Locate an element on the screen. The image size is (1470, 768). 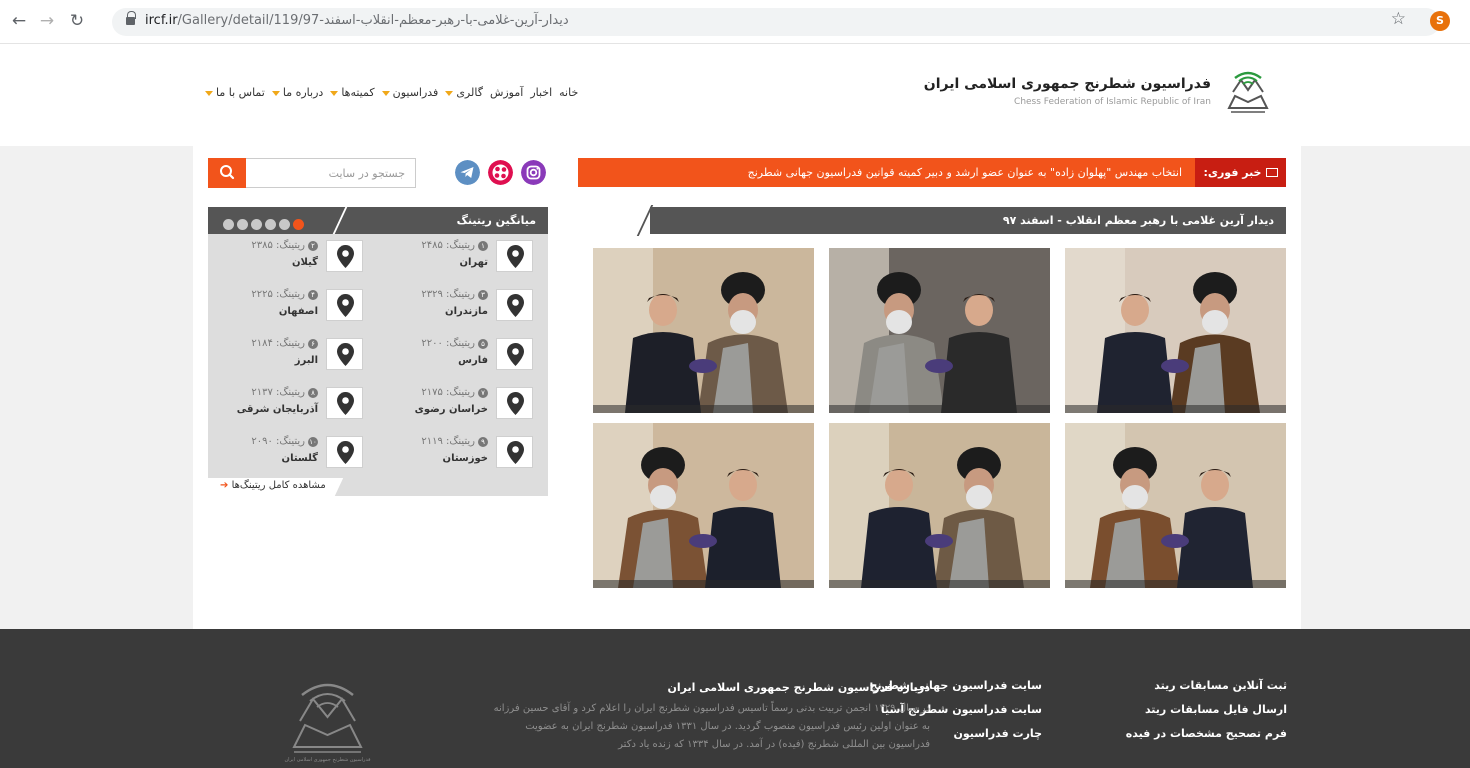
newspaper-icon is located at coordinates (1271, 172).